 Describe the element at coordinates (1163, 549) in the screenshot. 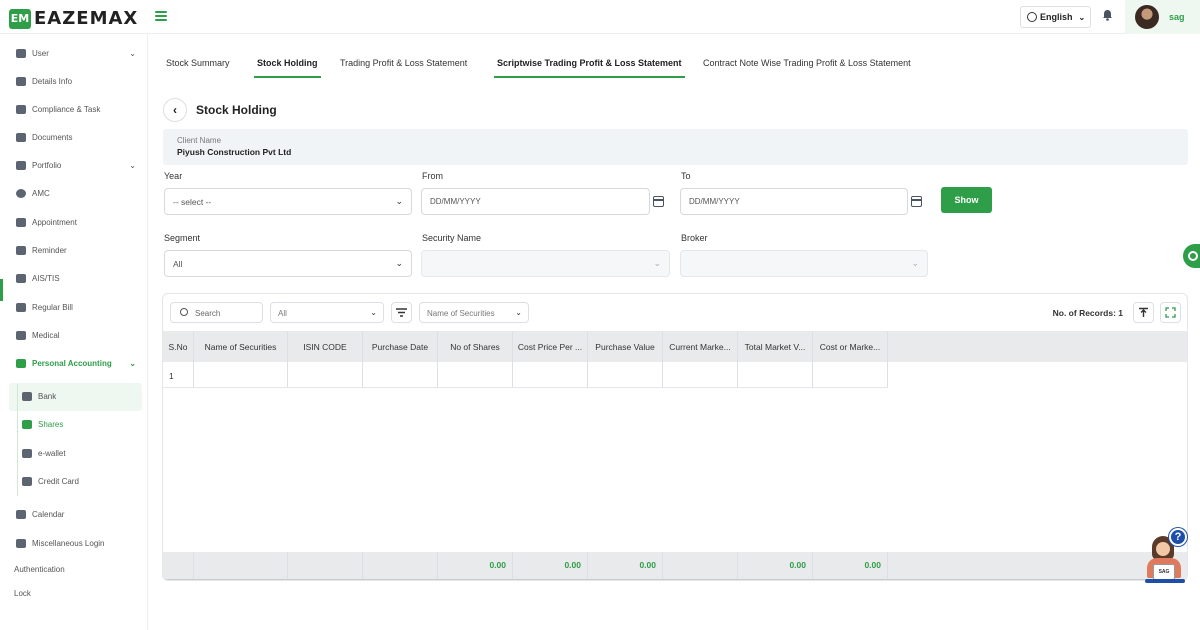

I see `helper-face` at that location.